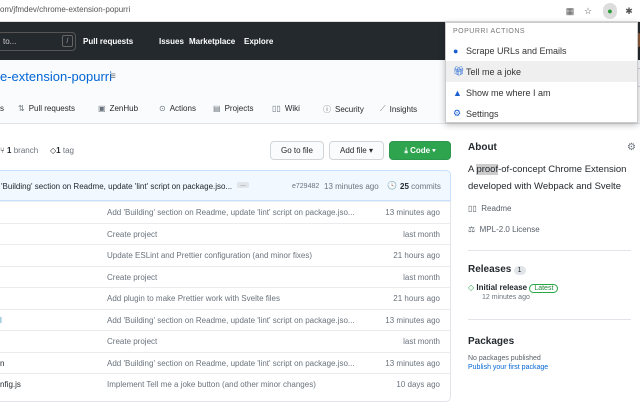 This screenshot has width=640, height=402. What do you see at coordinates (553, 341) in the screenshot?
I see `packages-heading: Packages` at bounding box center [553, 341].